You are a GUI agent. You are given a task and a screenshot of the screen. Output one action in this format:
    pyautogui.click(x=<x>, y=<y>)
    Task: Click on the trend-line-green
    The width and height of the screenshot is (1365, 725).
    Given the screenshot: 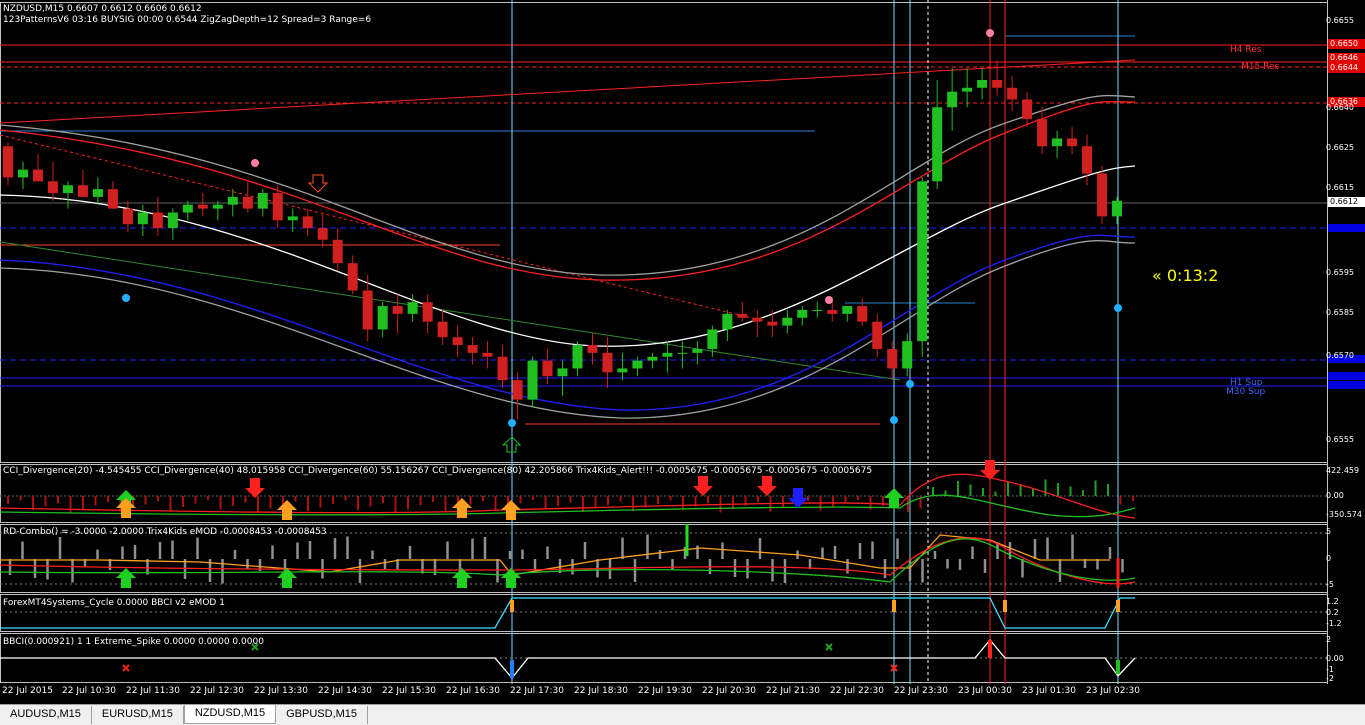 What is the action you would take?
    pyautogui.click(x=450, y=311)
    